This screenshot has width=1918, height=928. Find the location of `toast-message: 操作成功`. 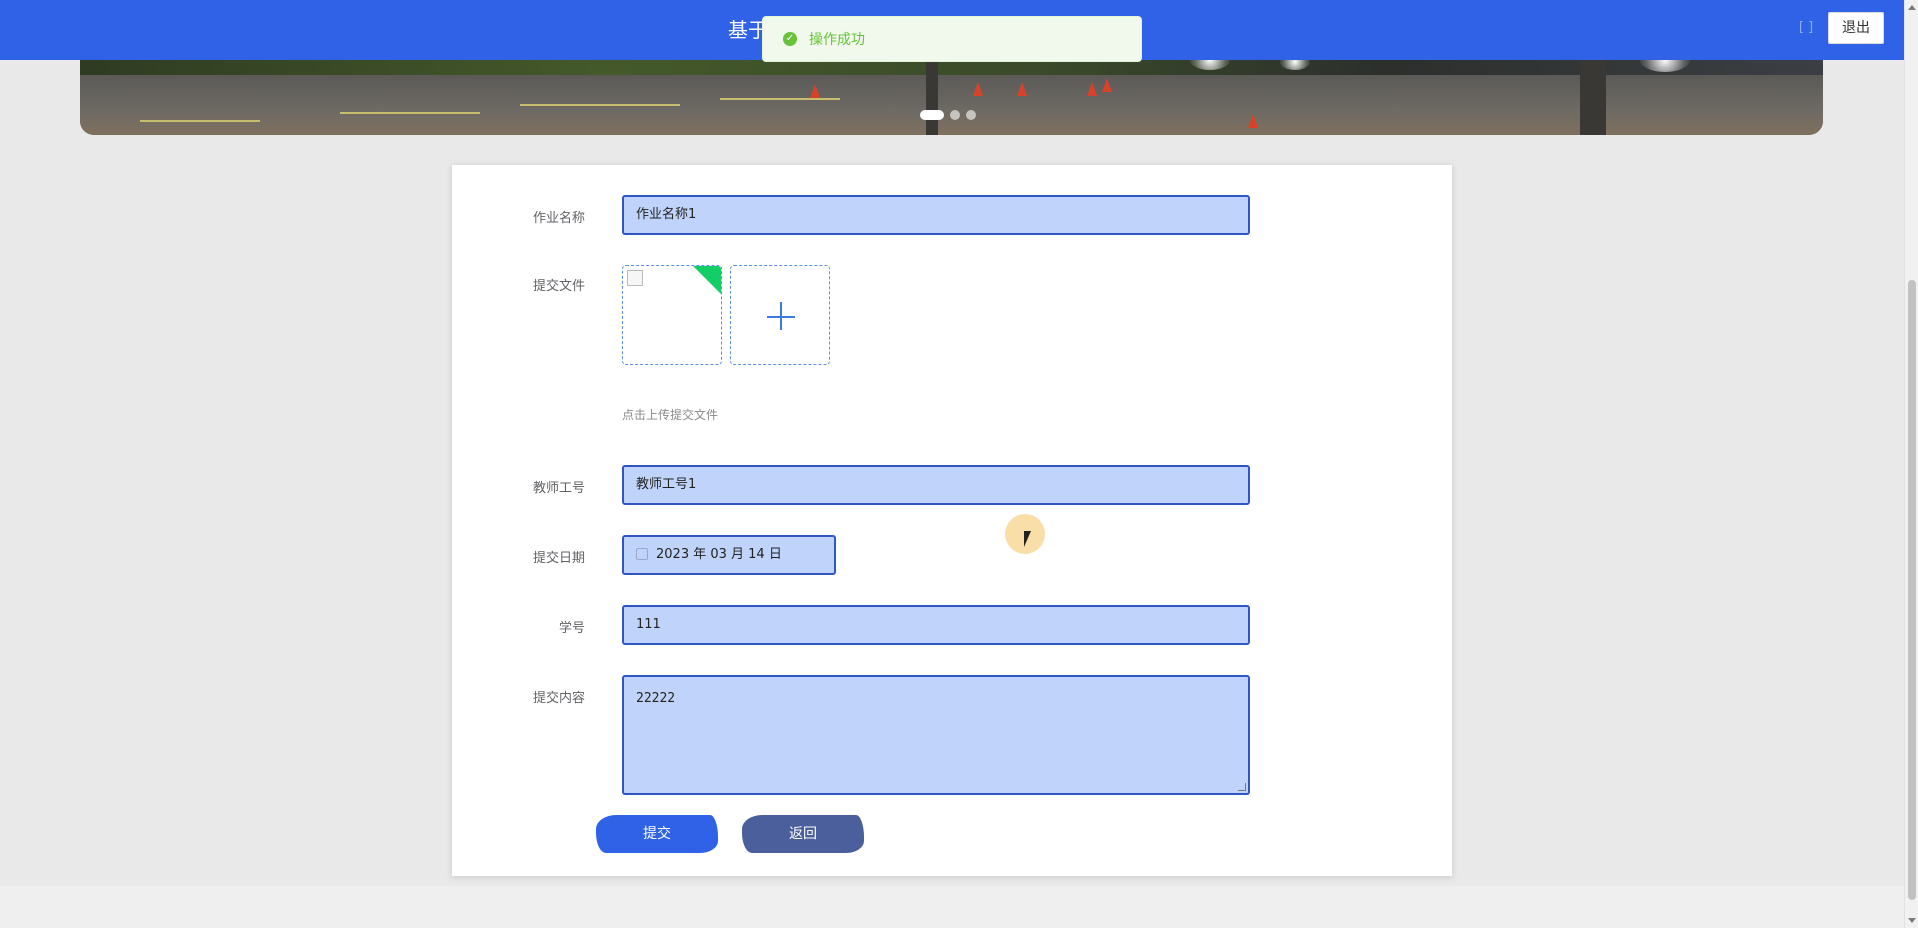

toast-message: 操作成功 is located at coordinates (837, 40).